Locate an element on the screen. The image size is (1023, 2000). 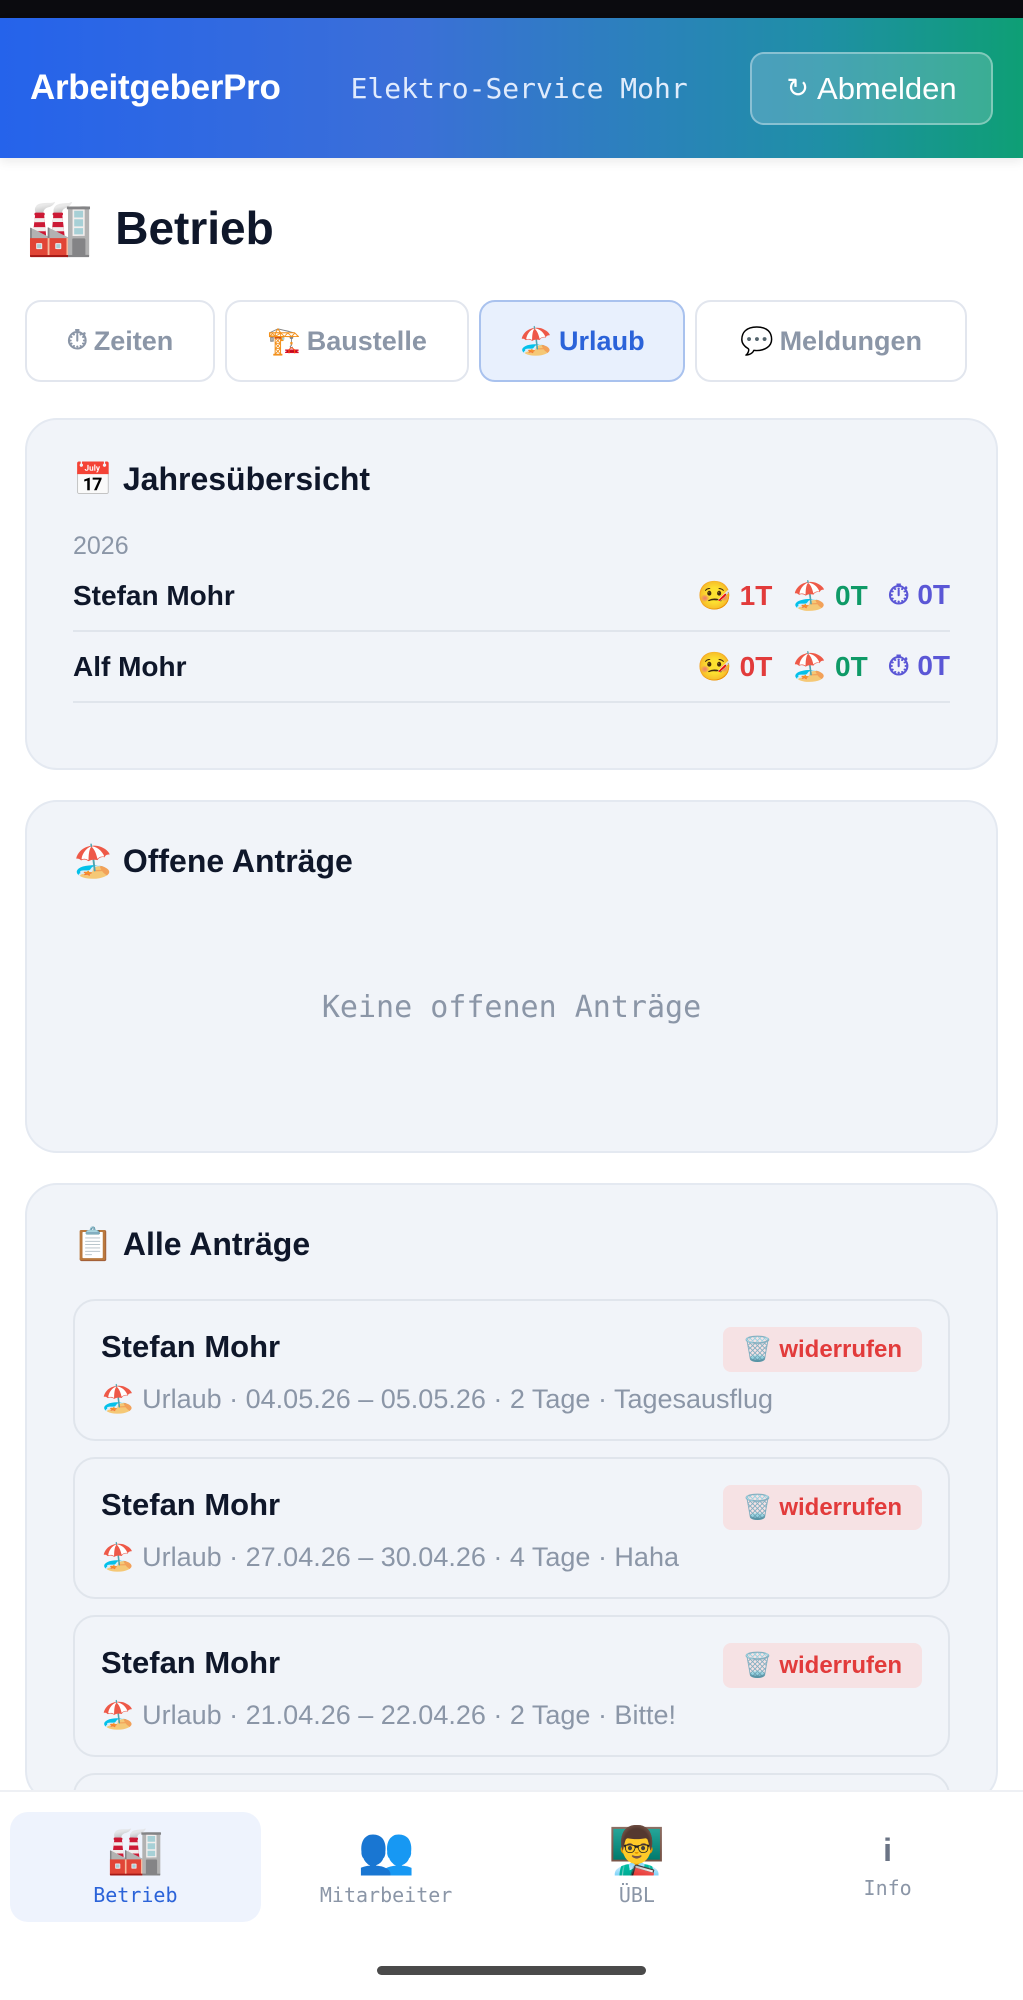
tab-label: Baustelle is located at coordinates (366, 340).